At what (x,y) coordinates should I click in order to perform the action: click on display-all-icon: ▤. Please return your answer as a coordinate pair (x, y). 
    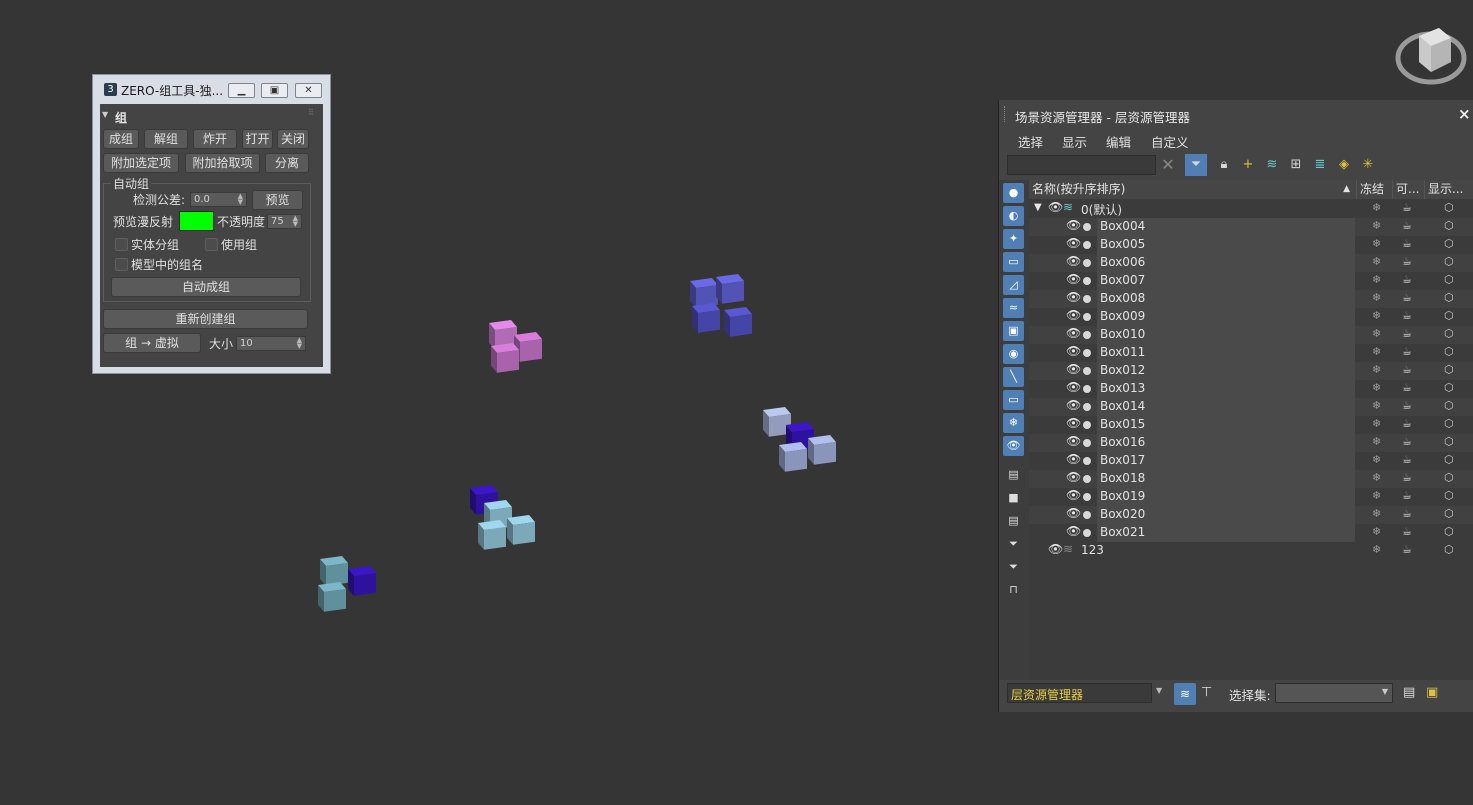
    Looking at the image, I should click on (1013, 475).